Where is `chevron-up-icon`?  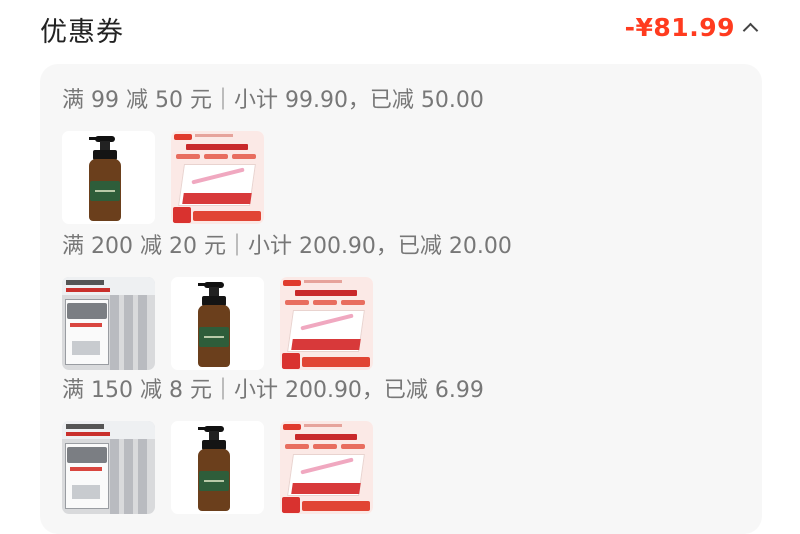 chevron-up-icon is located at coordinates (750, 30).